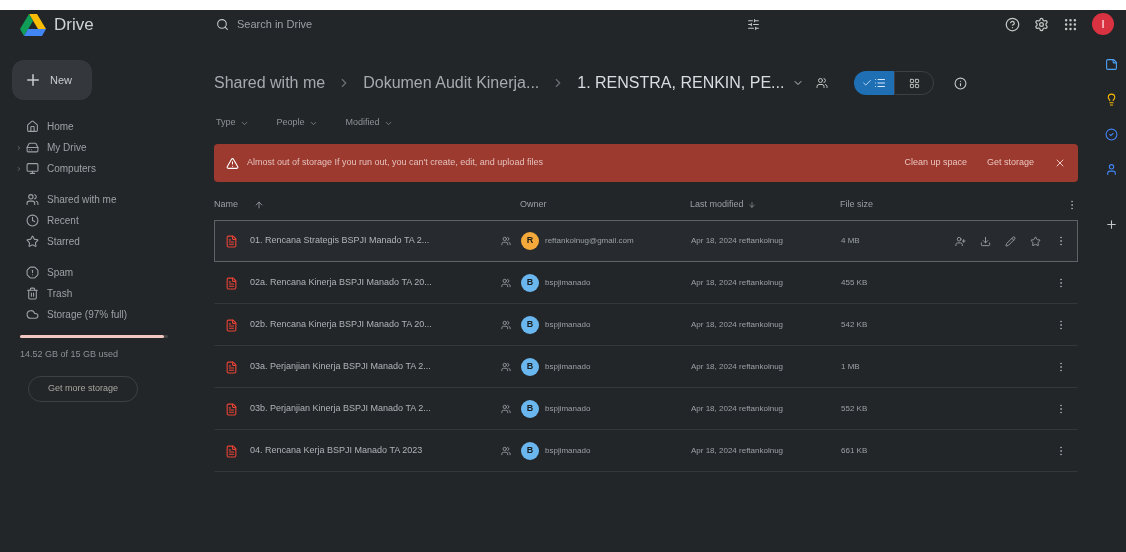 The height and width of the screenshot is (552, 1126). What do you see at coordinates (1070, 24) in the screenshot?
I see `apps-icon` at bounding box center [1070, 24].